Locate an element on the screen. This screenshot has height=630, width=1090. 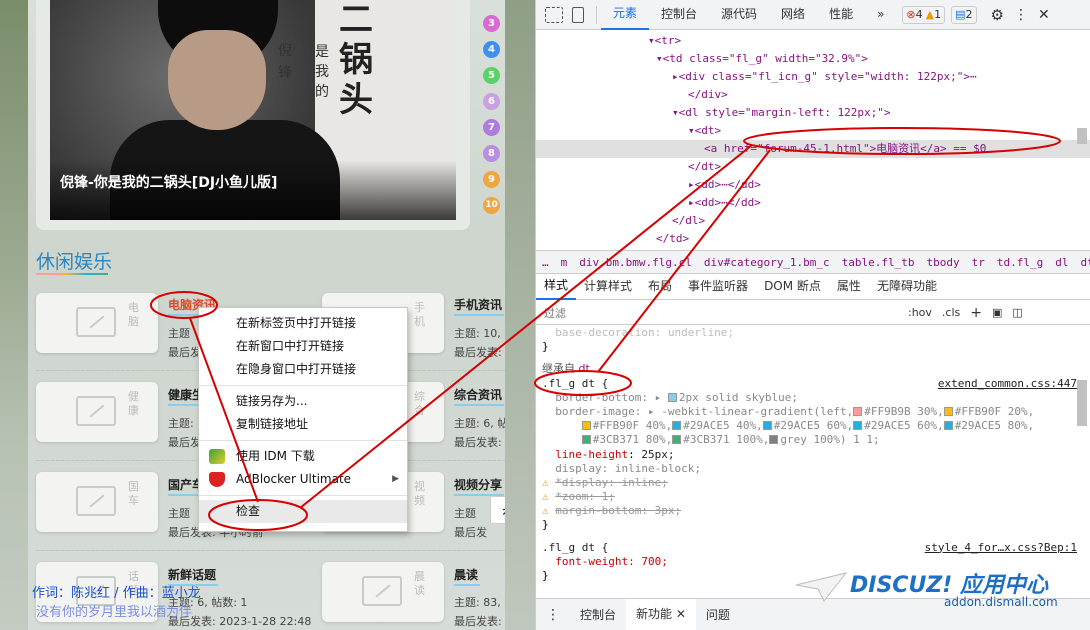
section-underline is located at coordinates (72, 274).